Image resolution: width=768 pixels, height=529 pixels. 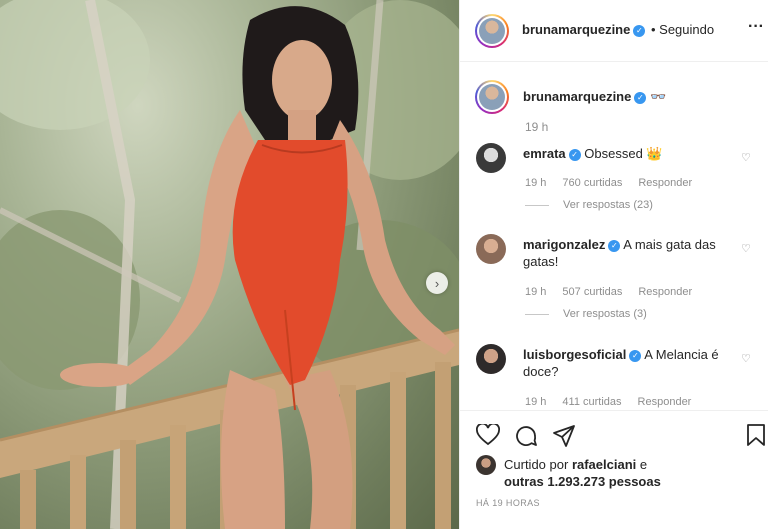 I want to click on commenter-username: marigonzalez, so click(x=564, y=244).